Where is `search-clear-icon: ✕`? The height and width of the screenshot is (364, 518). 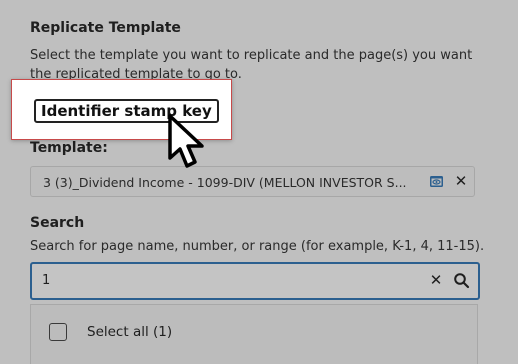 search-clear-icon: ✕ is located at coordinates (436, 280).